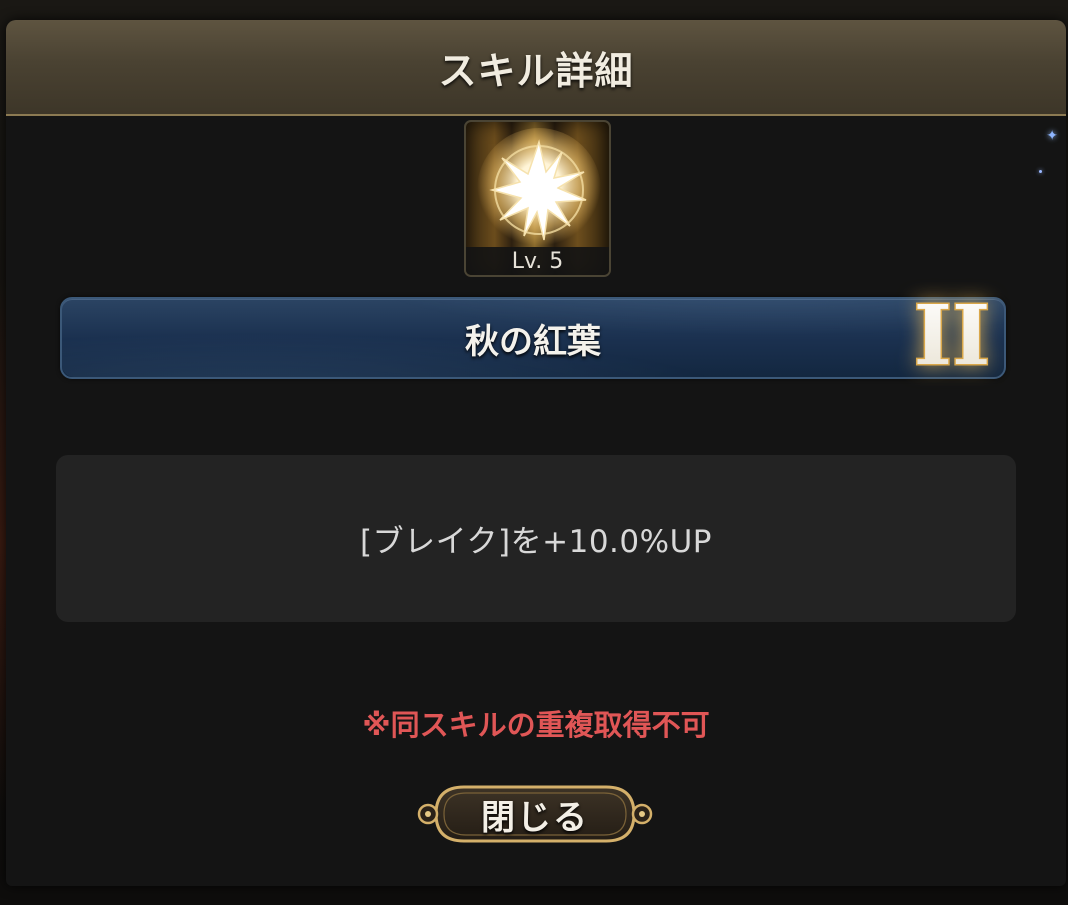  I want to click on skill-description: [ブレイク]を+10.0%UP, so click(536, 542).